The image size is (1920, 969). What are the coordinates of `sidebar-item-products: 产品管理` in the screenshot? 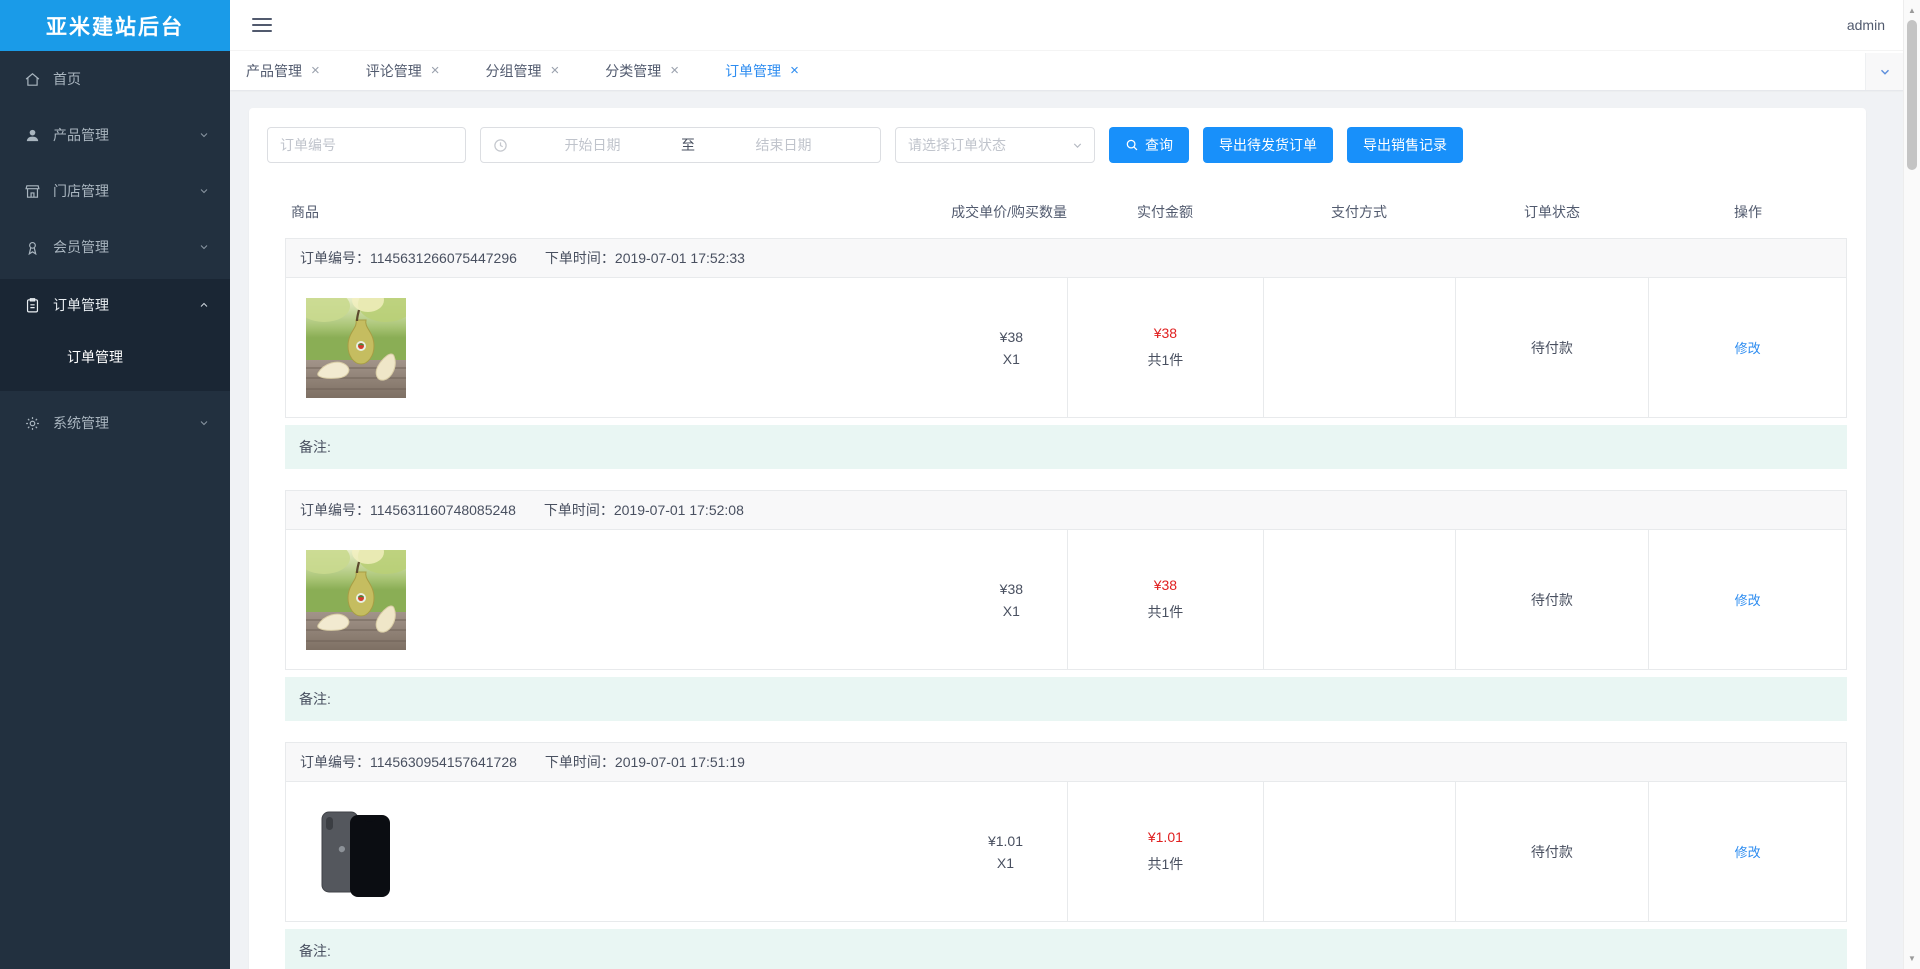 It's located at (115, 135).